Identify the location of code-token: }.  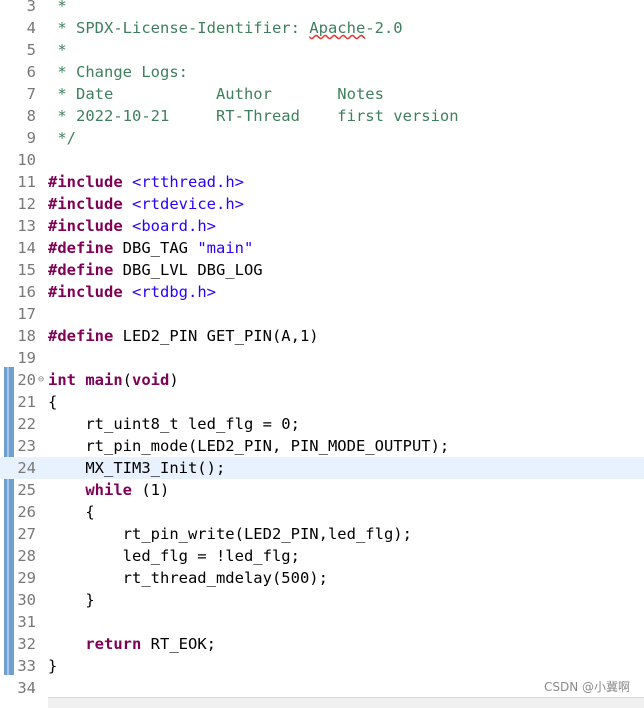
(71, 600).